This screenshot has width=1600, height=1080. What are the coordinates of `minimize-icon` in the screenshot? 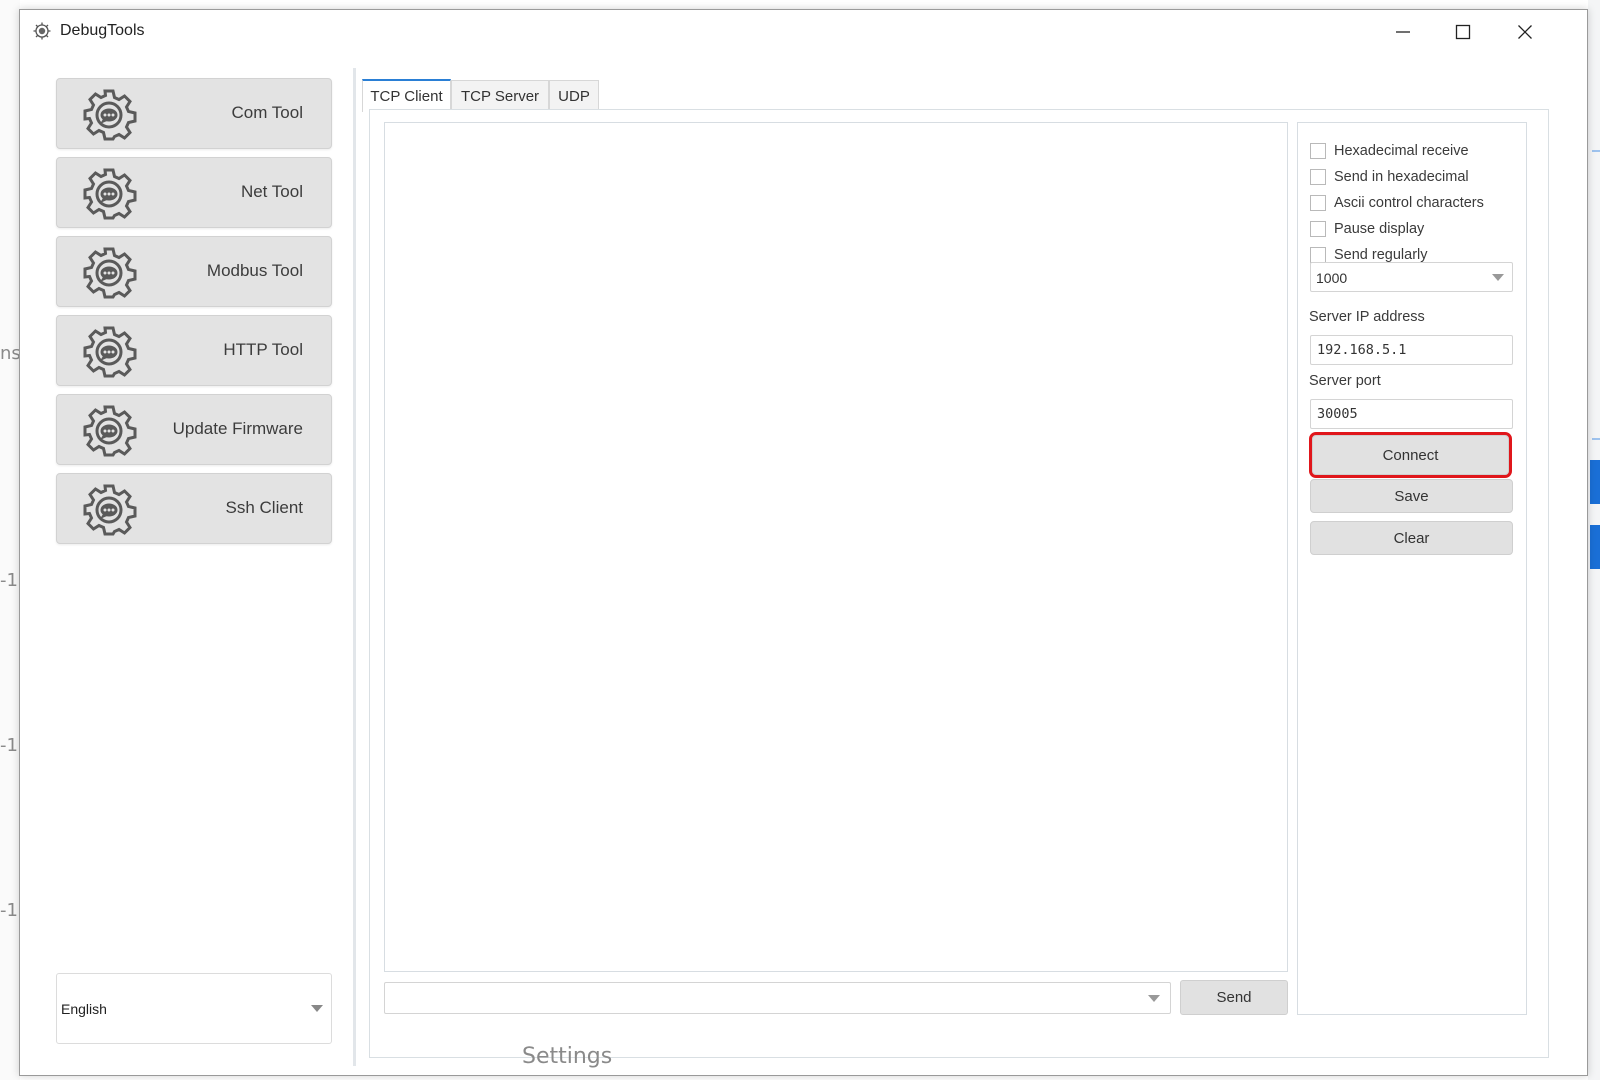 It's located at (1403, 32).